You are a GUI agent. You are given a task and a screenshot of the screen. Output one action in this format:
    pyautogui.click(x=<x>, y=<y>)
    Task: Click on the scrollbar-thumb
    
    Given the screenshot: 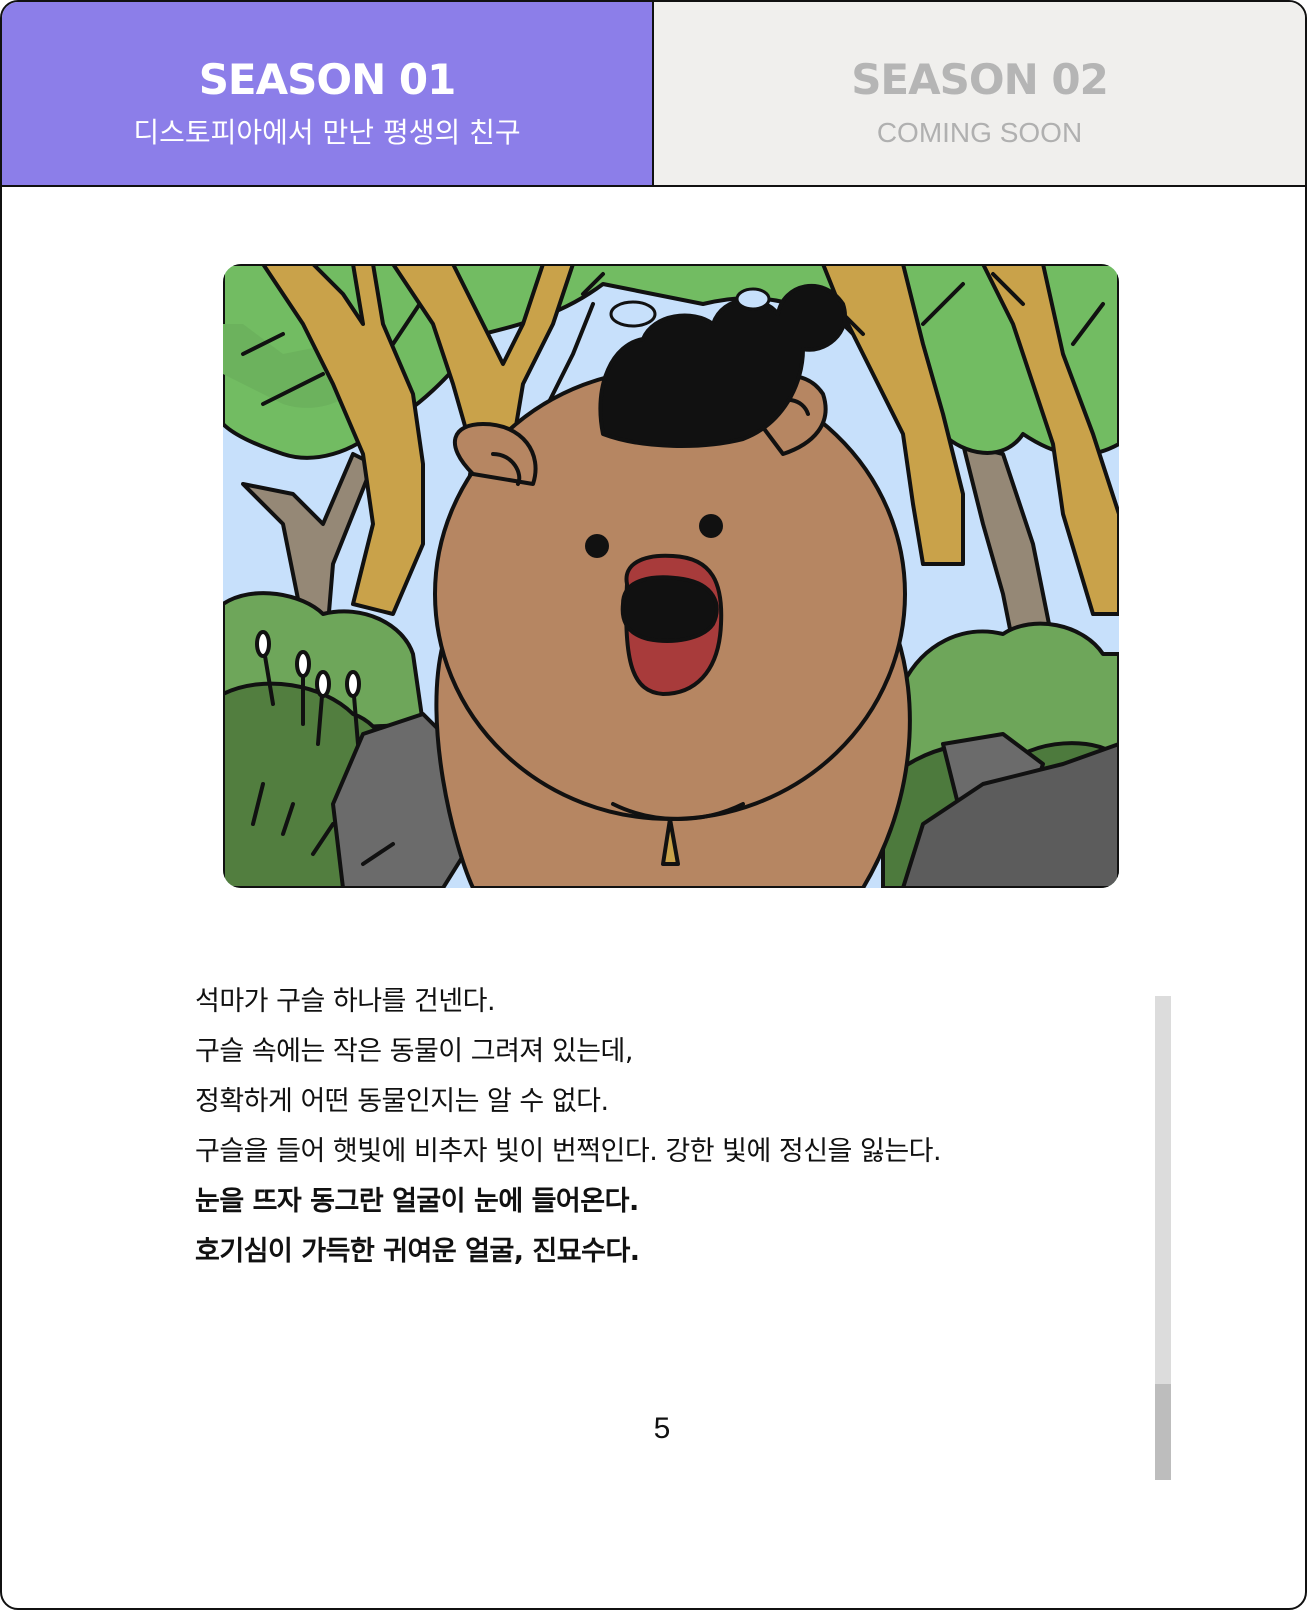 What is the action you would take?
    pyautogui.click(x=1163, y=1432)
    